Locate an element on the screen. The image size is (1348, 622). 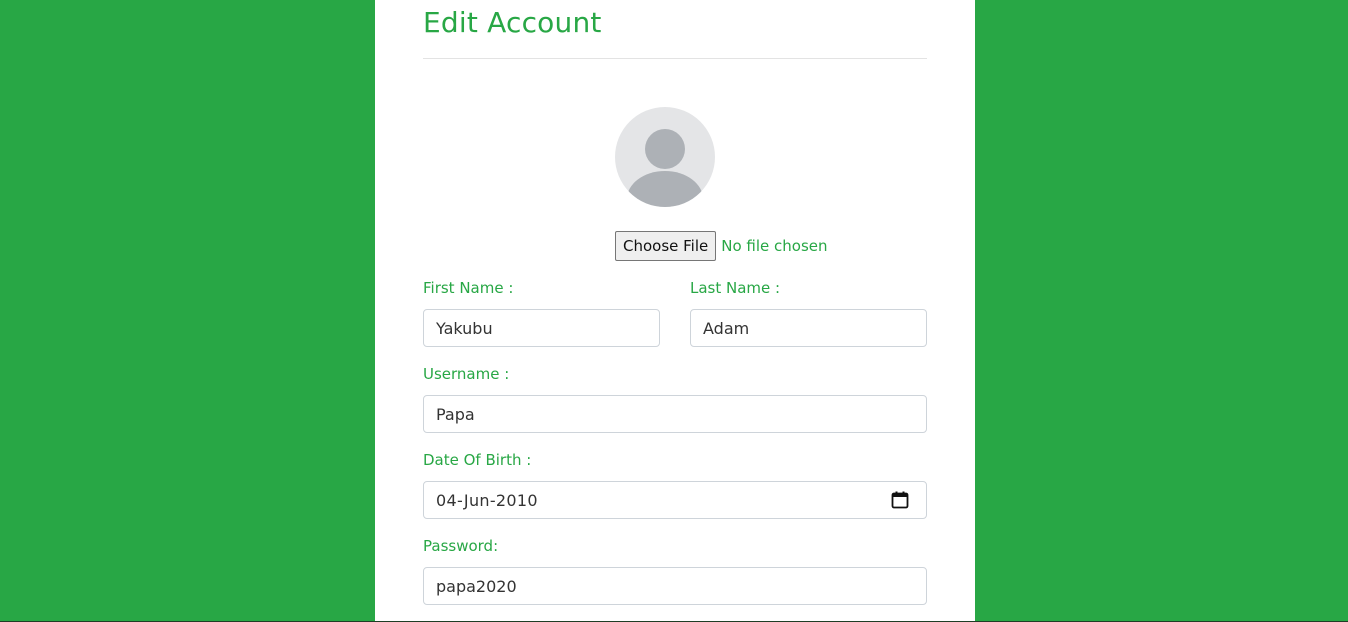
calendar-icon is located at coordinates (900, 500).